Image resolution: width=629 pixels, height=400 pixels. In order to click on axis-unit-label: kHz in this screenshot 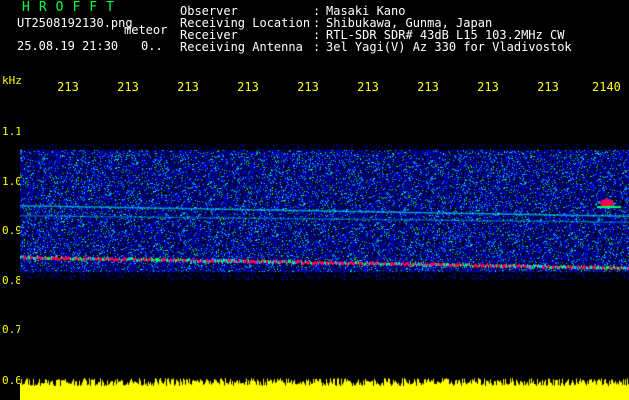, I will do `click(12, 80)`.